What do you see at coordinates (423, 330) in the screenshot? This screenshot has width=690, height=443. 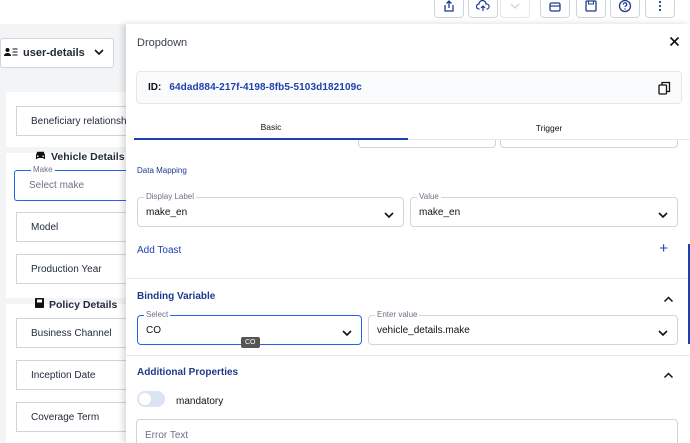 I see `enter-value-value: vehicle_details.make` at bounding box center [423, 330].